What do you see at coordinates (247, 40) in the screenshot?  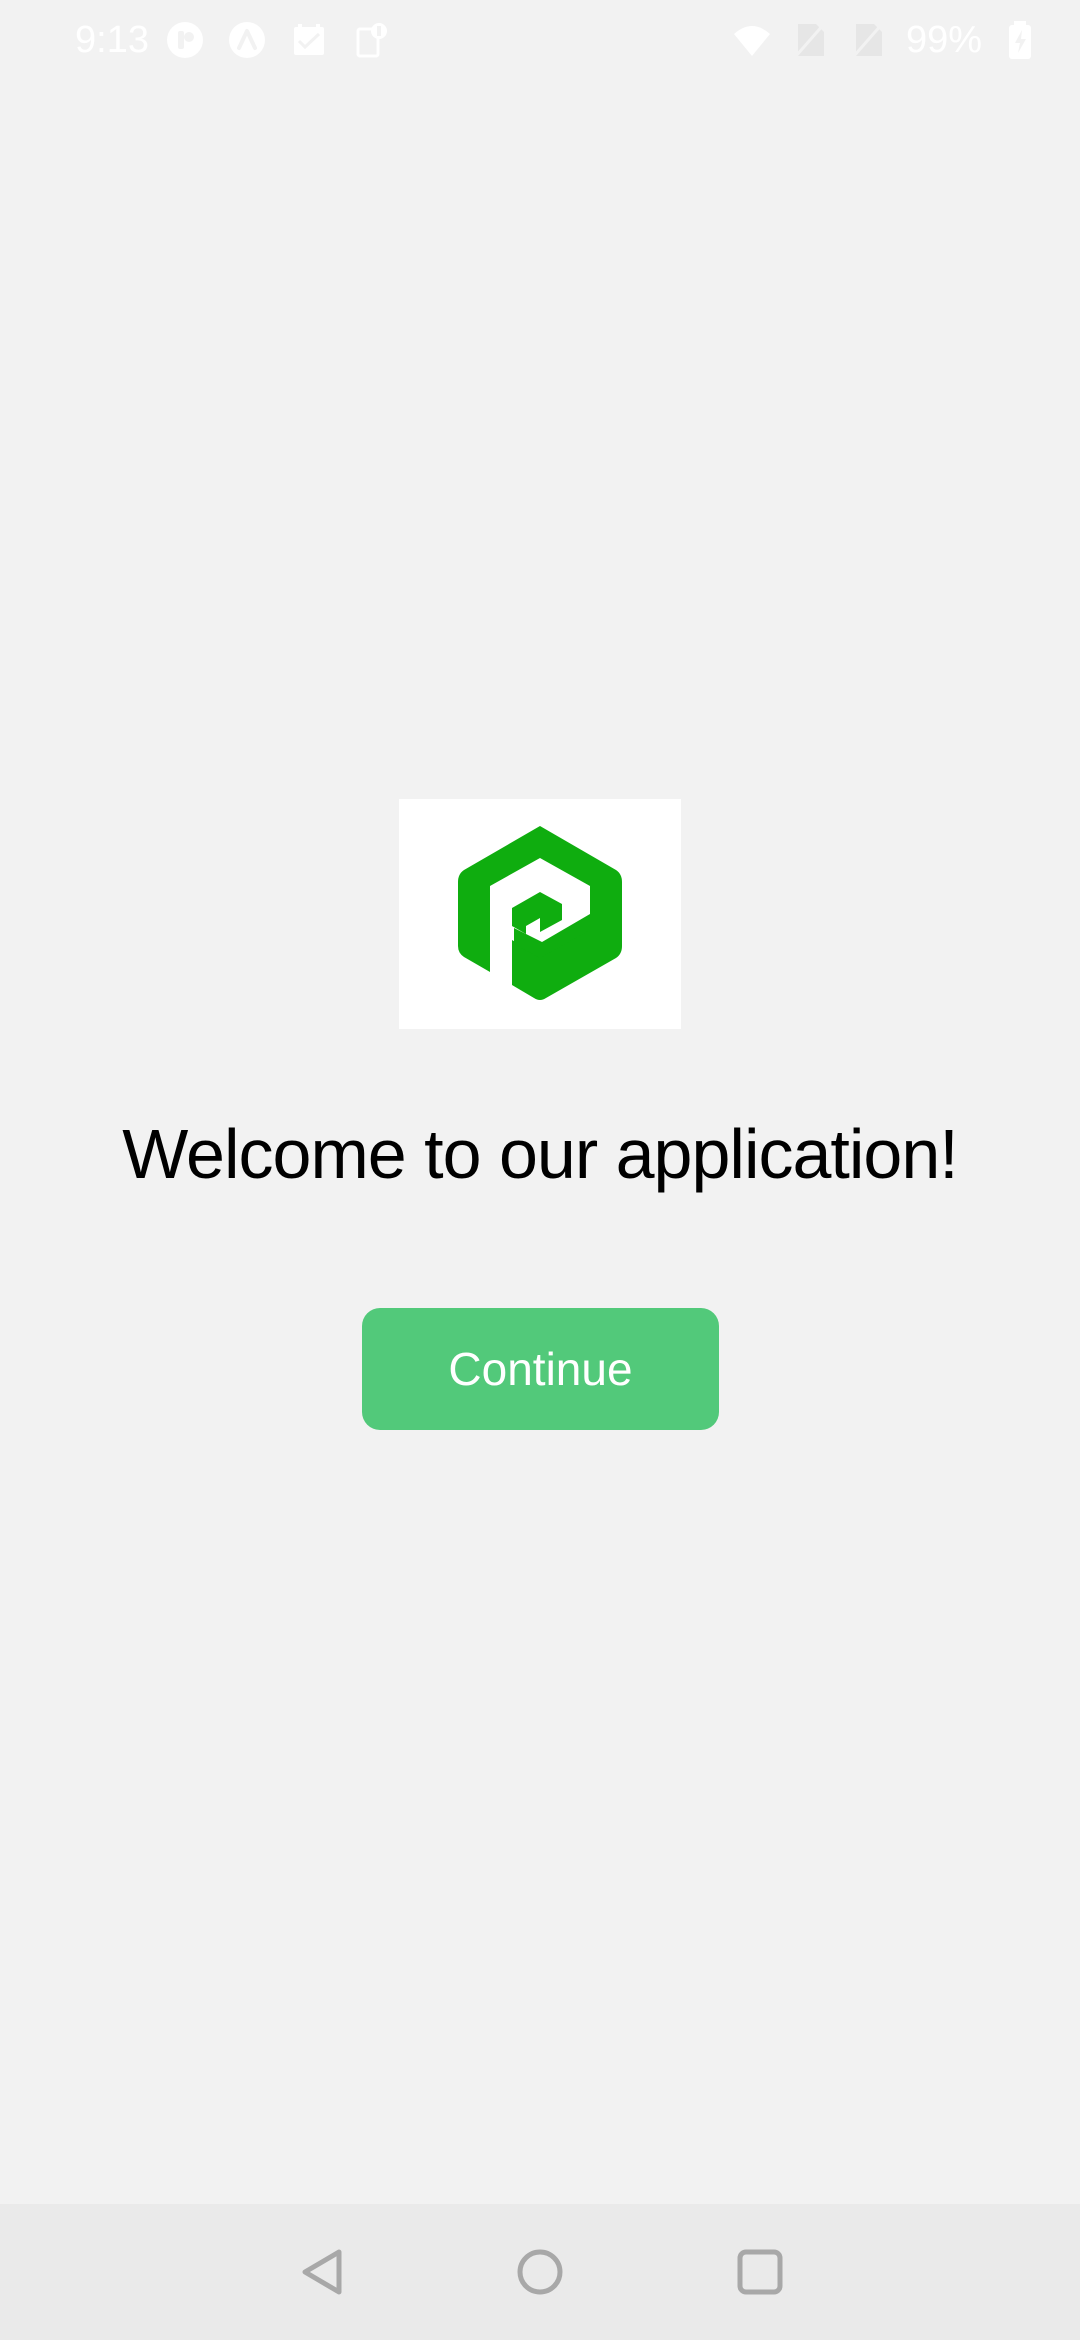 I see `arch-notification-icon` at bounding box center [247, 40].